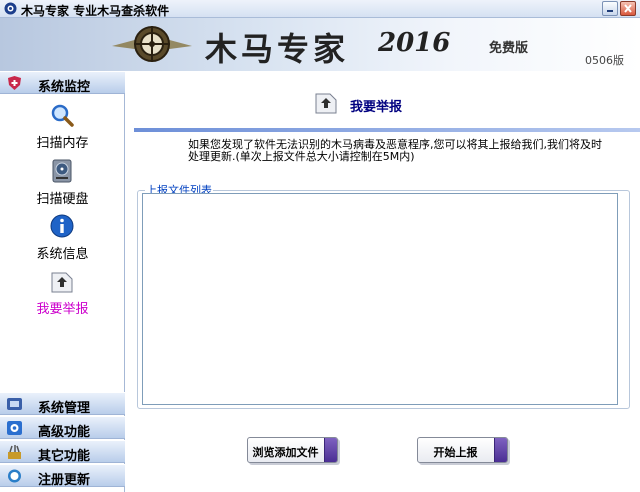 Image resolution: width=640 pixels, height=492 pixels. What do you see at coordinates (64, 456) in the screenshot?
I see `sidebar-section-label: 其它功能` at bounding box center [64, 456].